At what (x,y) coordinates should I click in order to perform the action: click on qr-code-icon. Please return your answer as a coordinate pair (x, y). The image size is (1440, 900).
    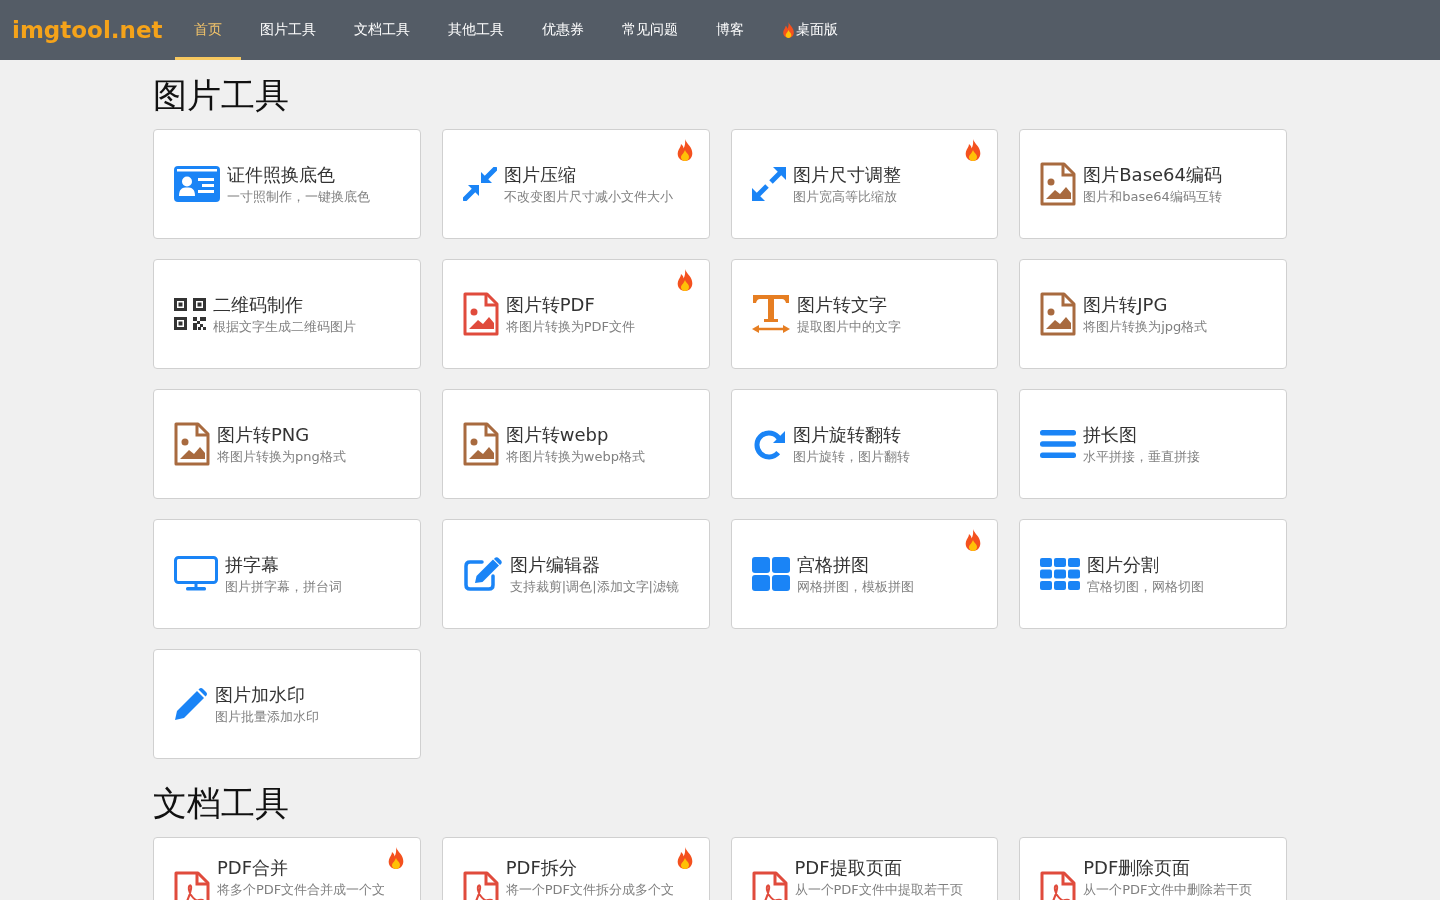
    Looking at the image, I should click on (190, 314).